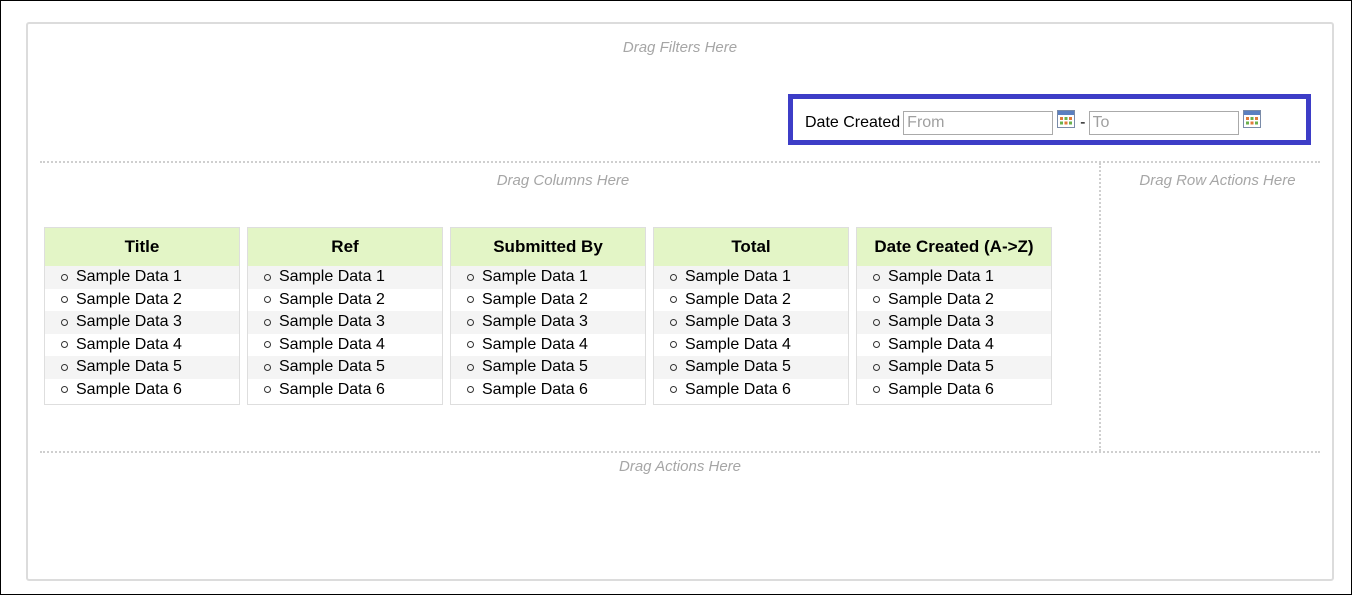  What do you see at coordinates (680, 47) in the screenshot?
I see `filters-drop-zone: Drag Filters Here` at bounding box center [680, 47].